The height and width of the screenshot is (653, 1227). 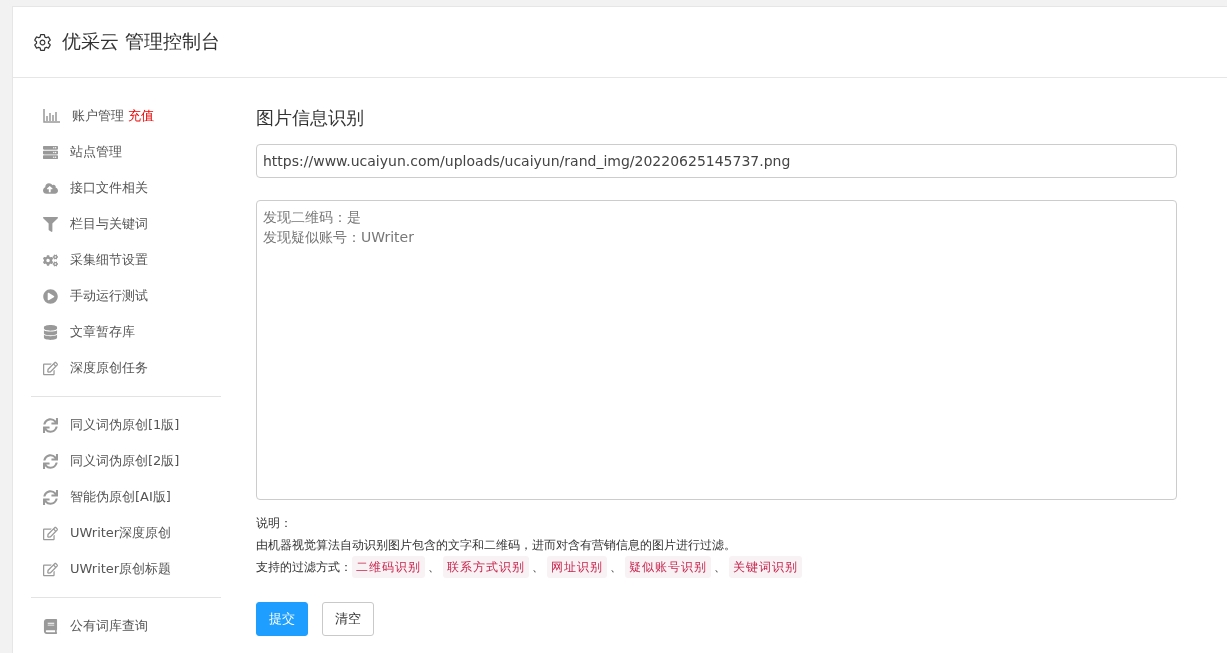 What do you see at coordinates (50, 224) in the screenshot?
I see `filter-icon` at bounding box center [50, 224].